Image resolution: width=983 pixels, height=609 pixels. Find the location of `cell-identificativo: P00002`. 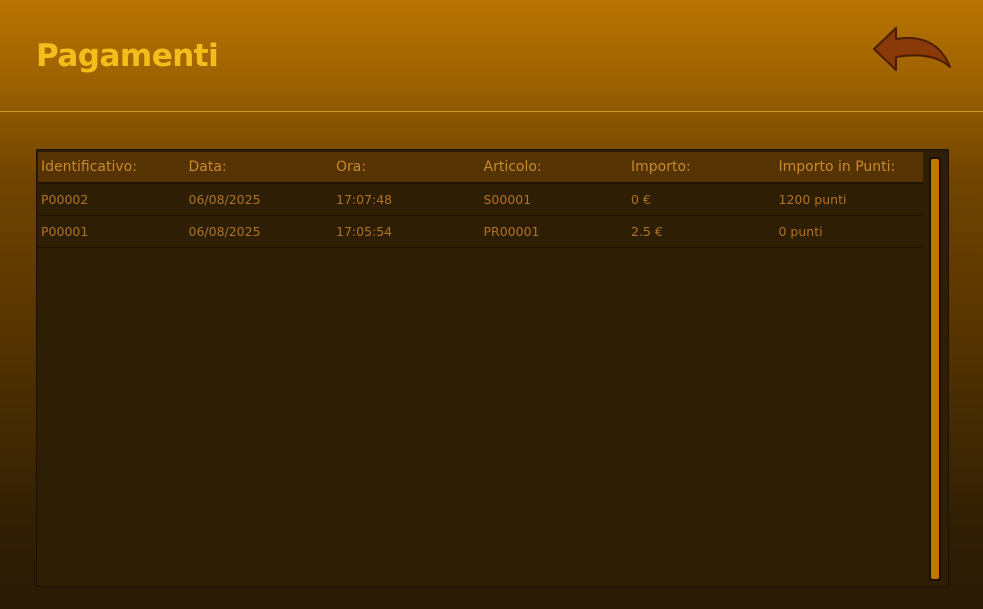

cell-identificativo: P00002 is located at coordinates (65, 199).